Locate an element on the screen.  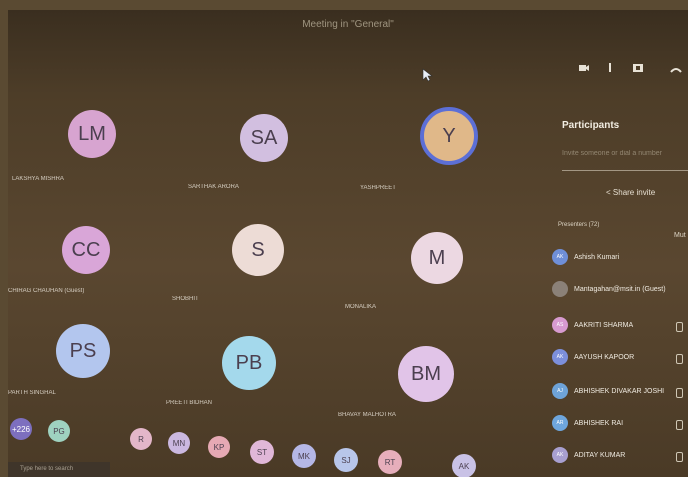
participant-tile: Y YASHPREET is located at coordinates (419, 149).